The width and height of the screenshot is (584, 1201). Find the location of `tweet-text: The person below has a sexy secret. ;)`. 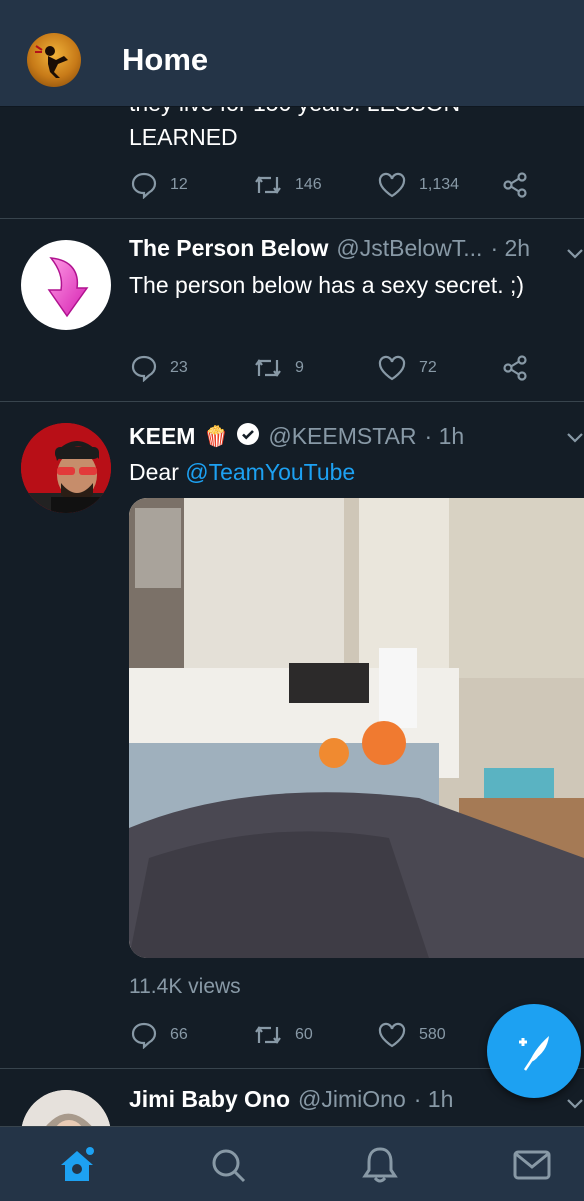

tweet-text: The person below has a sexy secret. ;) is located at coordinates (327, 285).